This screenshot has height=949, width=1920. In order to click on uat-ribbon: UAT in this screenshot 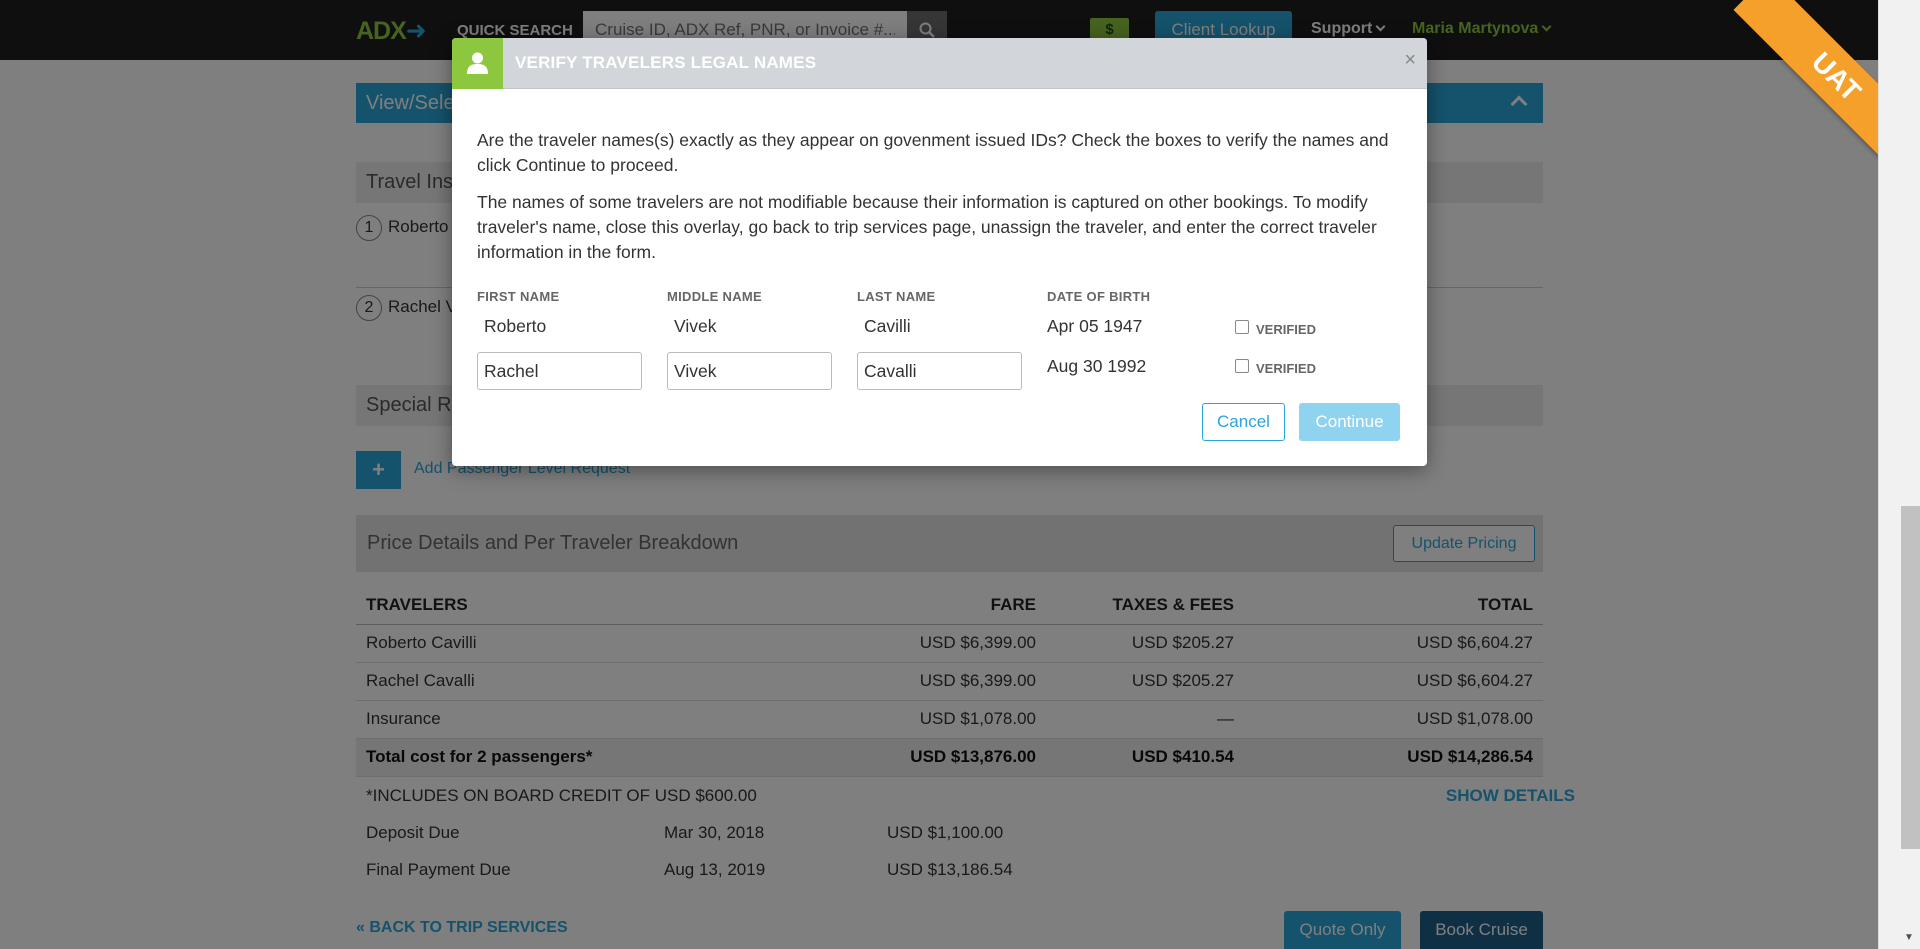, I will do `click(1789, 100)`.